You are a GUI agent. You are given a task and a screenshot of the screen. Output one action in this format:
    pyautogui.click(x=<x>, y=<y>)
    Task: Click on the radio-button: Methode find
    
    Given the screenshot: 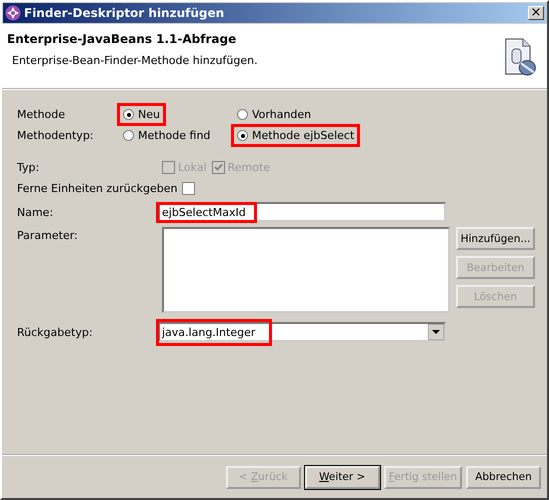 What is the action you would take?
    pyautogui.click(x=166, y=135)
    